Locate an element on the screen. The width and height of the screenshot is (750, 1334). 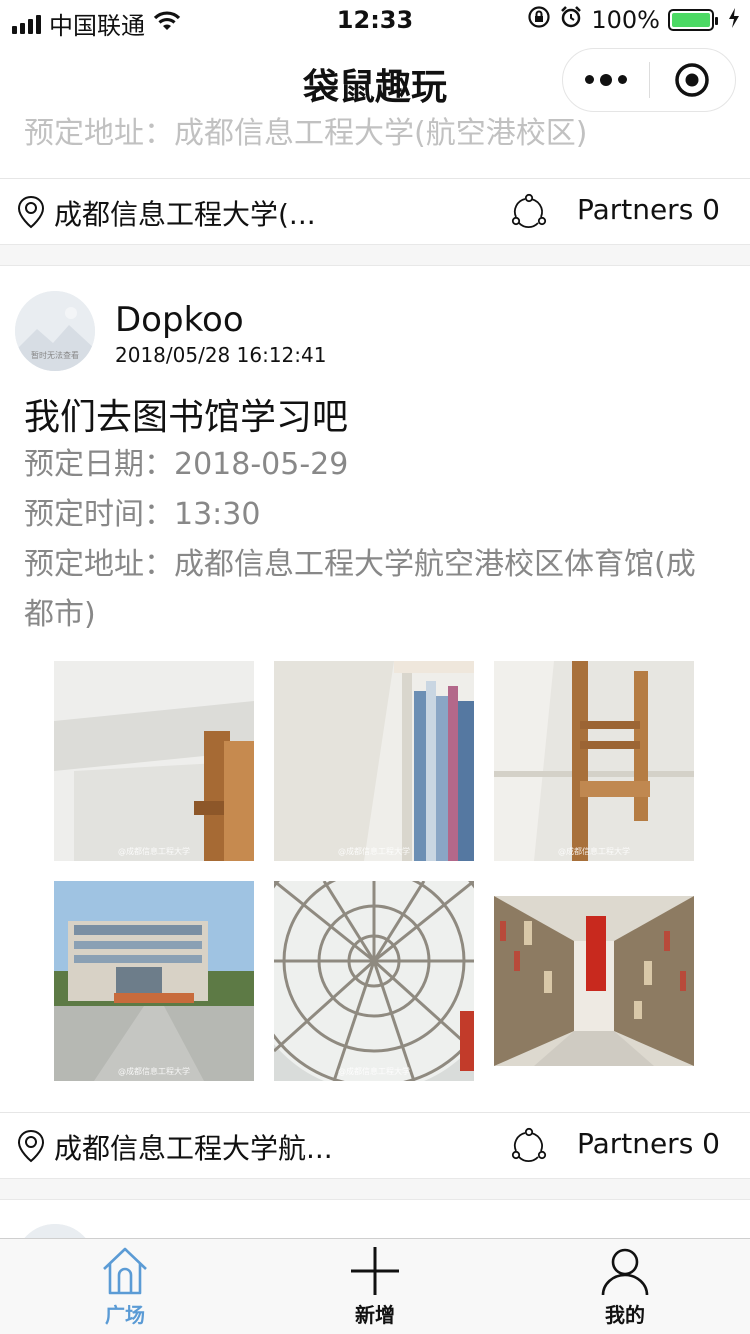
target-icon is located at coordinates (692, 80).